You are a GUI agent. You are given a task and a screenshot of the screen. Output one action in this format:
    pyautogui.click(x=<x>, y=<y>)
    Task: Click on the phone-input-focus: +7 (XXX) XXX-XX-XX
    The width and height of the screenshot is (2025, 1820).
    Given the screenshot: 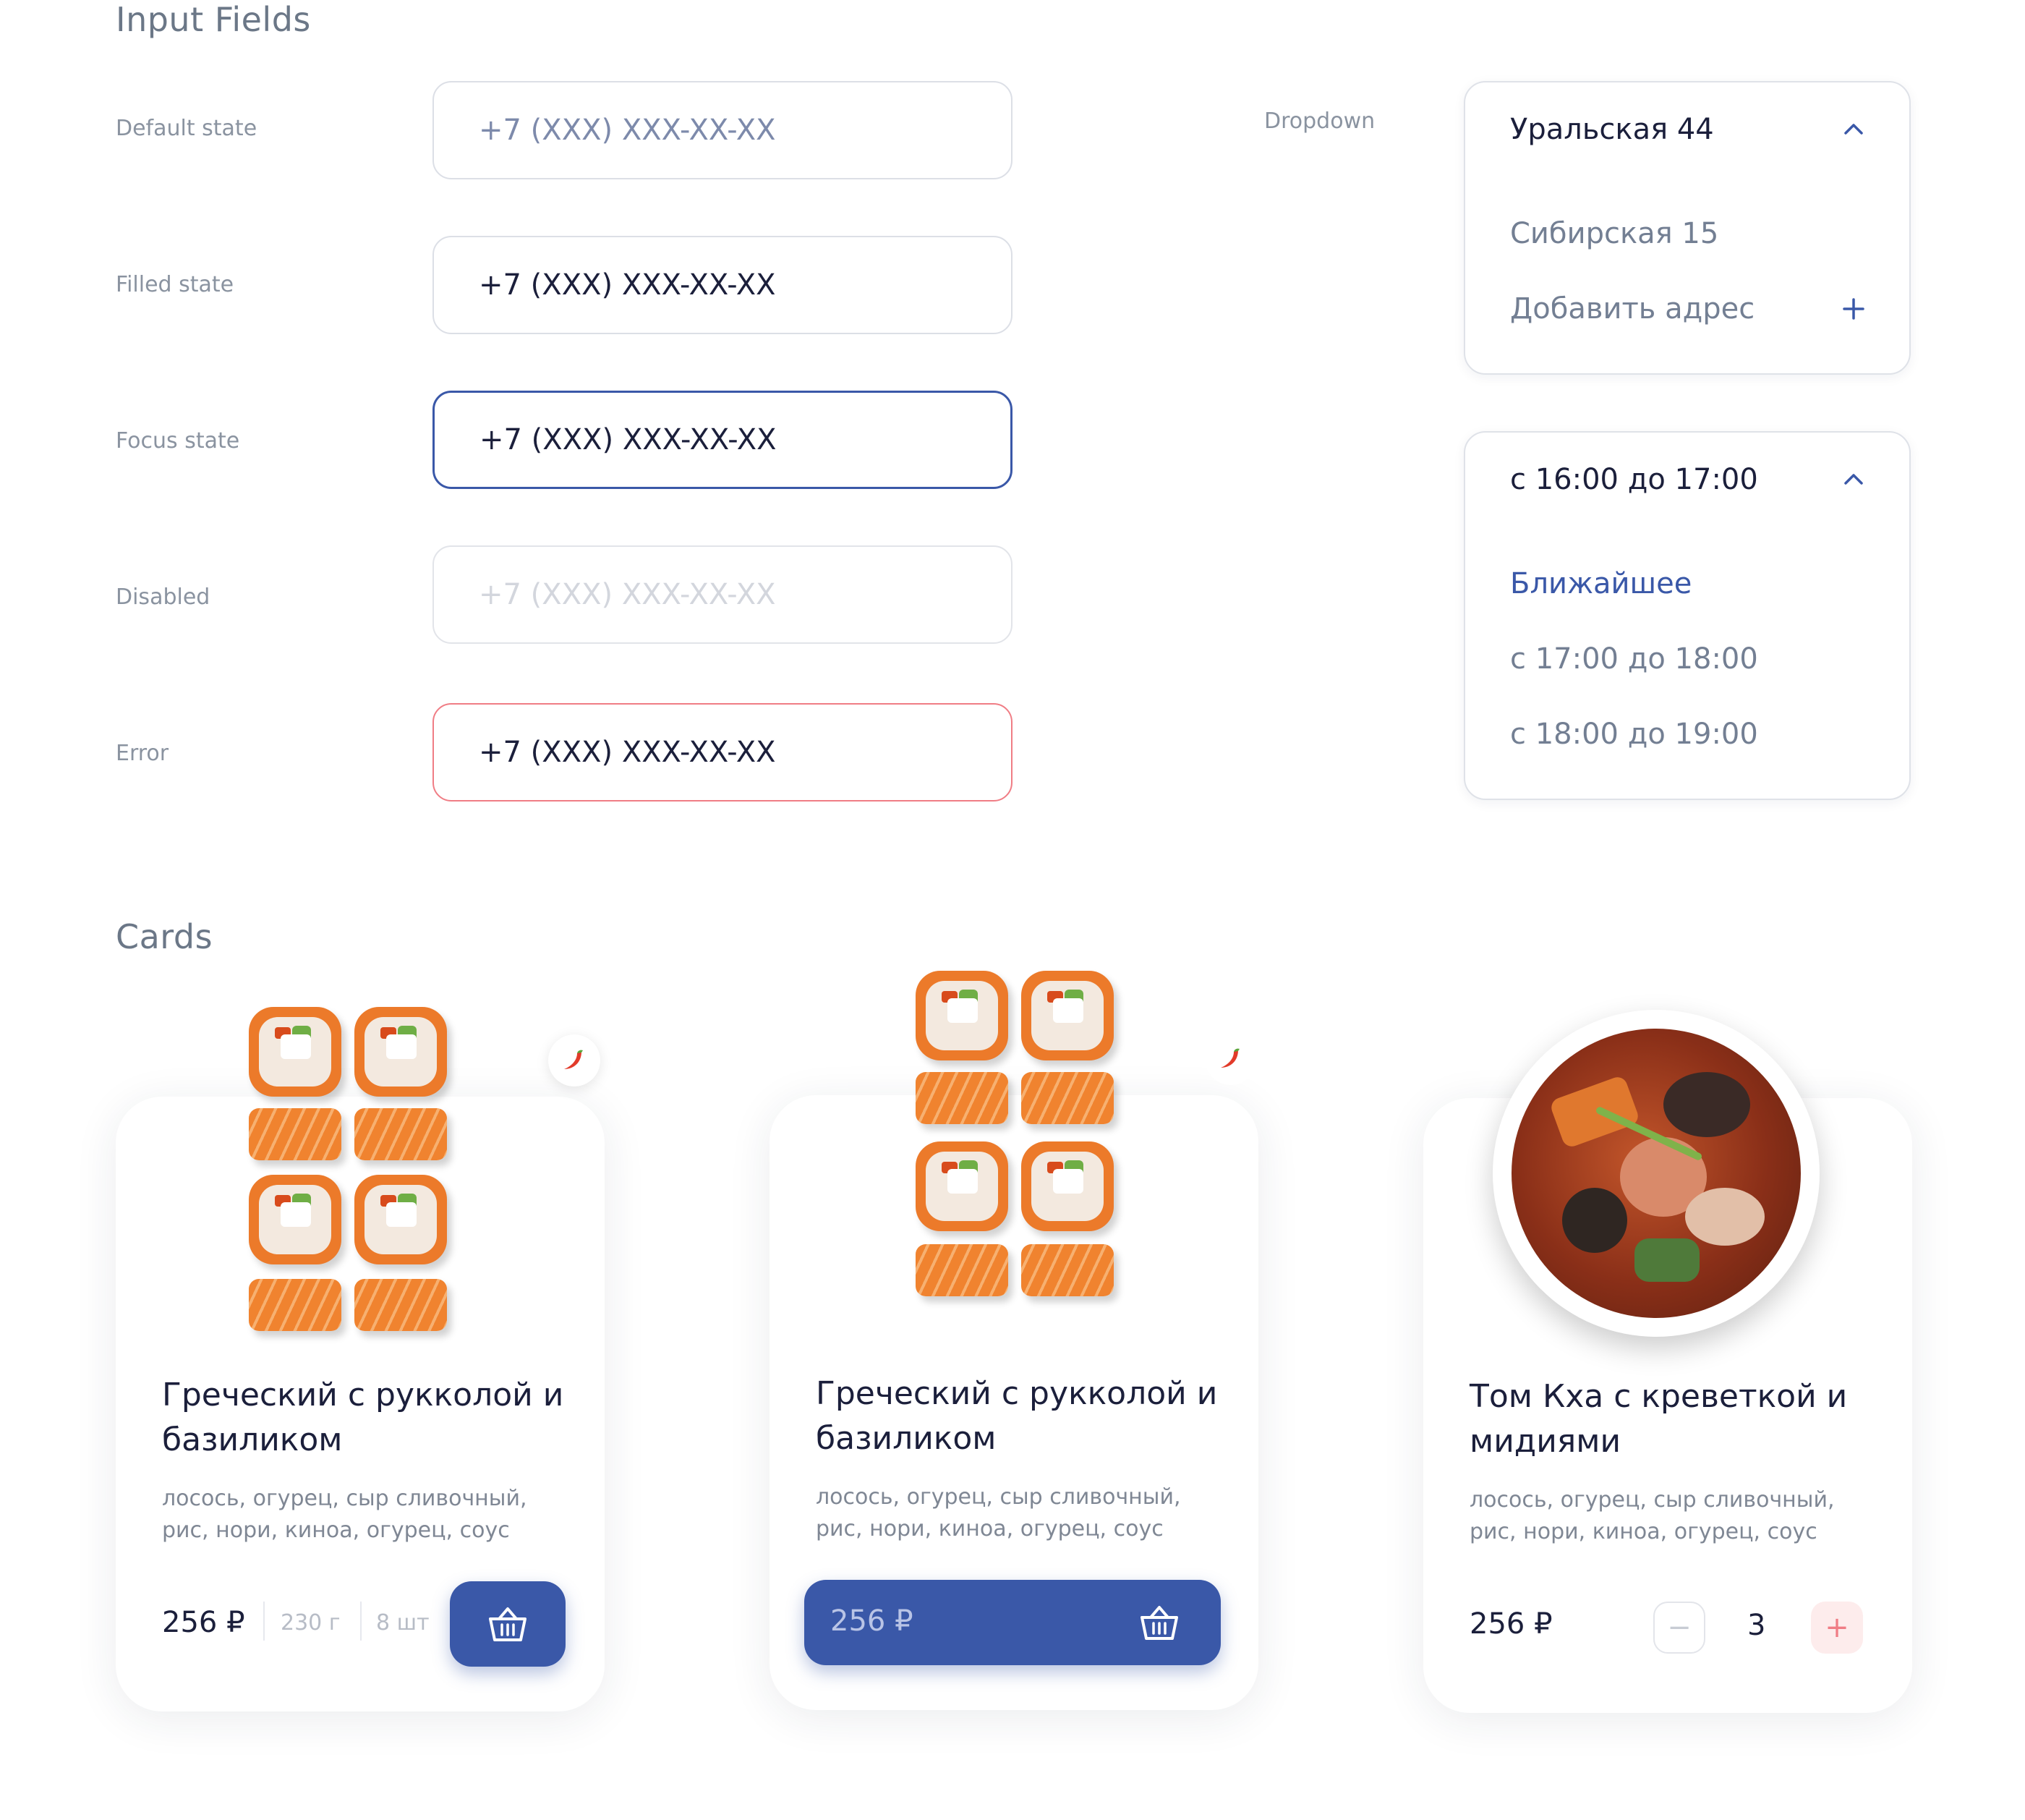 What is the action you would take?
    pyautogui.click(x=722, y=440)
    